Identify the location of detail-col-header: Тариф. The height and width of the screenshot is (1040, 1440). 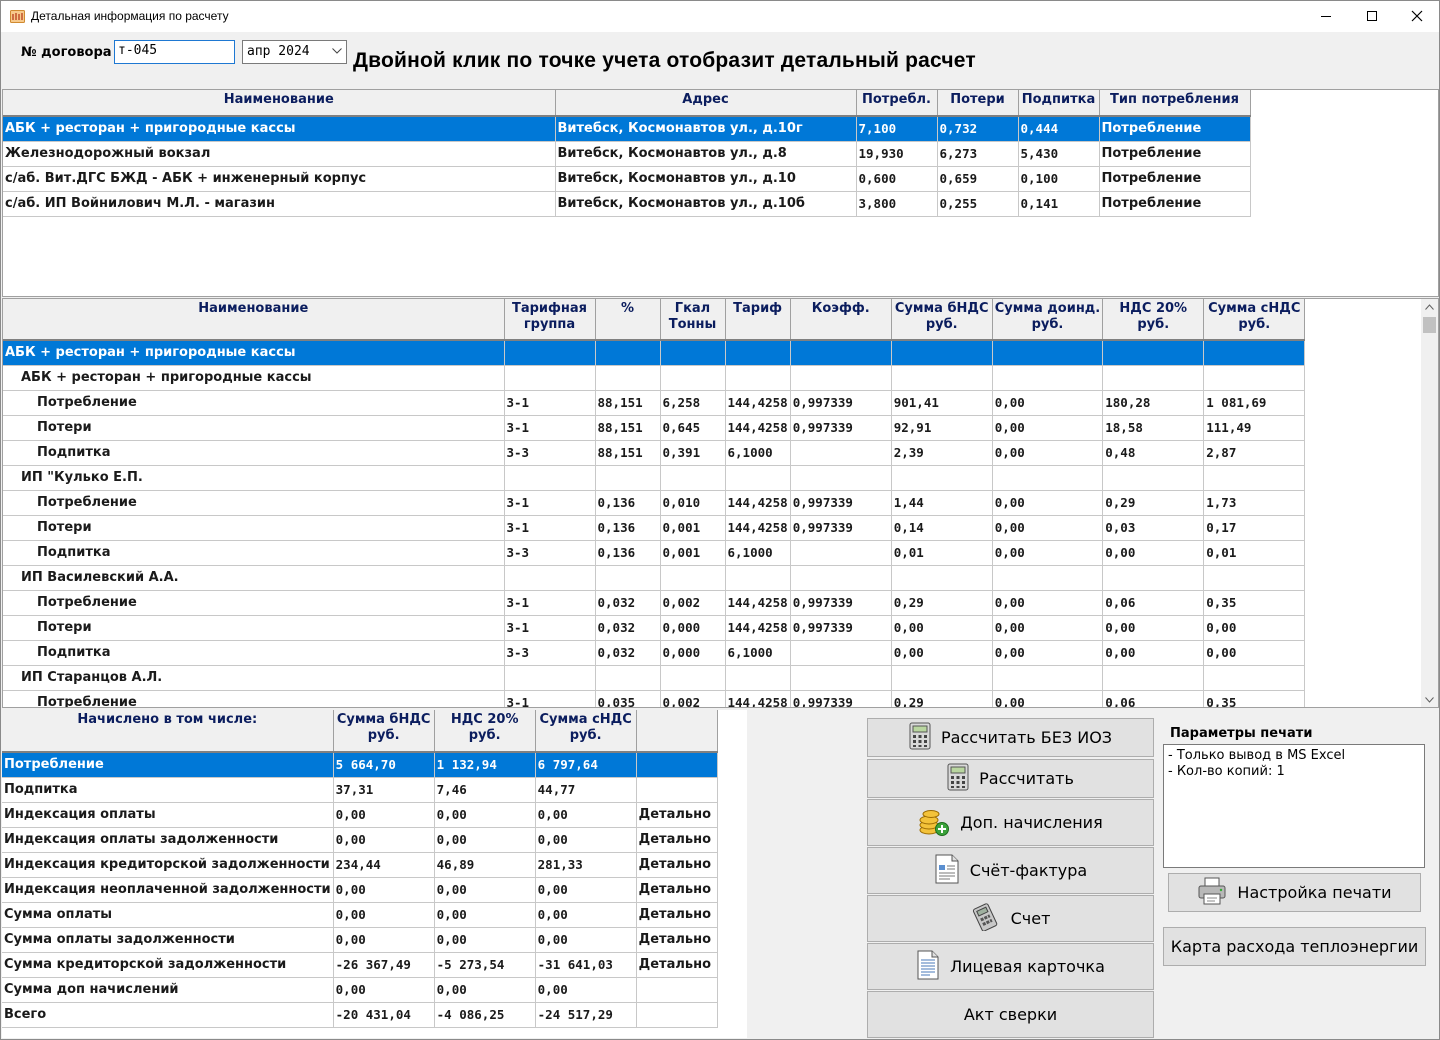
(758, 320).